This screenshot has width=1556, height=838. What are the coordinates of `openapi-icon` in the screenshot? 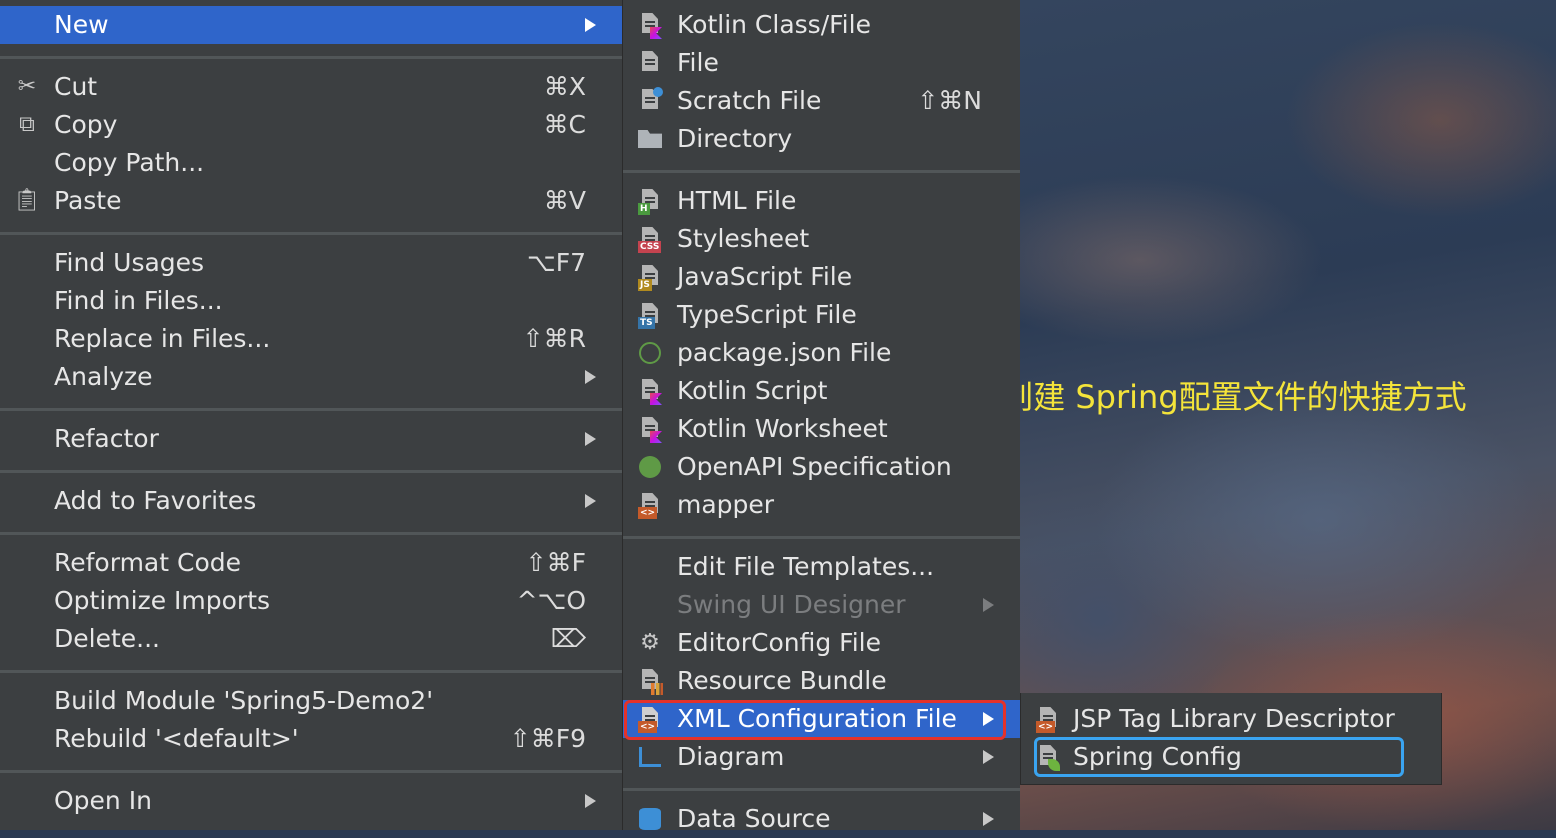 It's located at (650, 467).